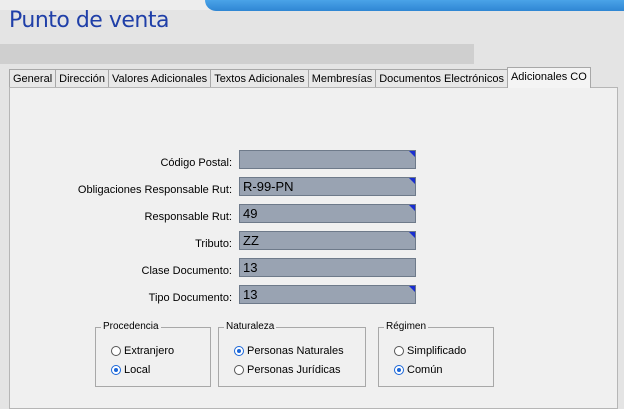  What do you see at coordinates (250, 326) in the screenshot?
I see `naturaleza-title: Naturaleza` at bounding box center [250, 326].